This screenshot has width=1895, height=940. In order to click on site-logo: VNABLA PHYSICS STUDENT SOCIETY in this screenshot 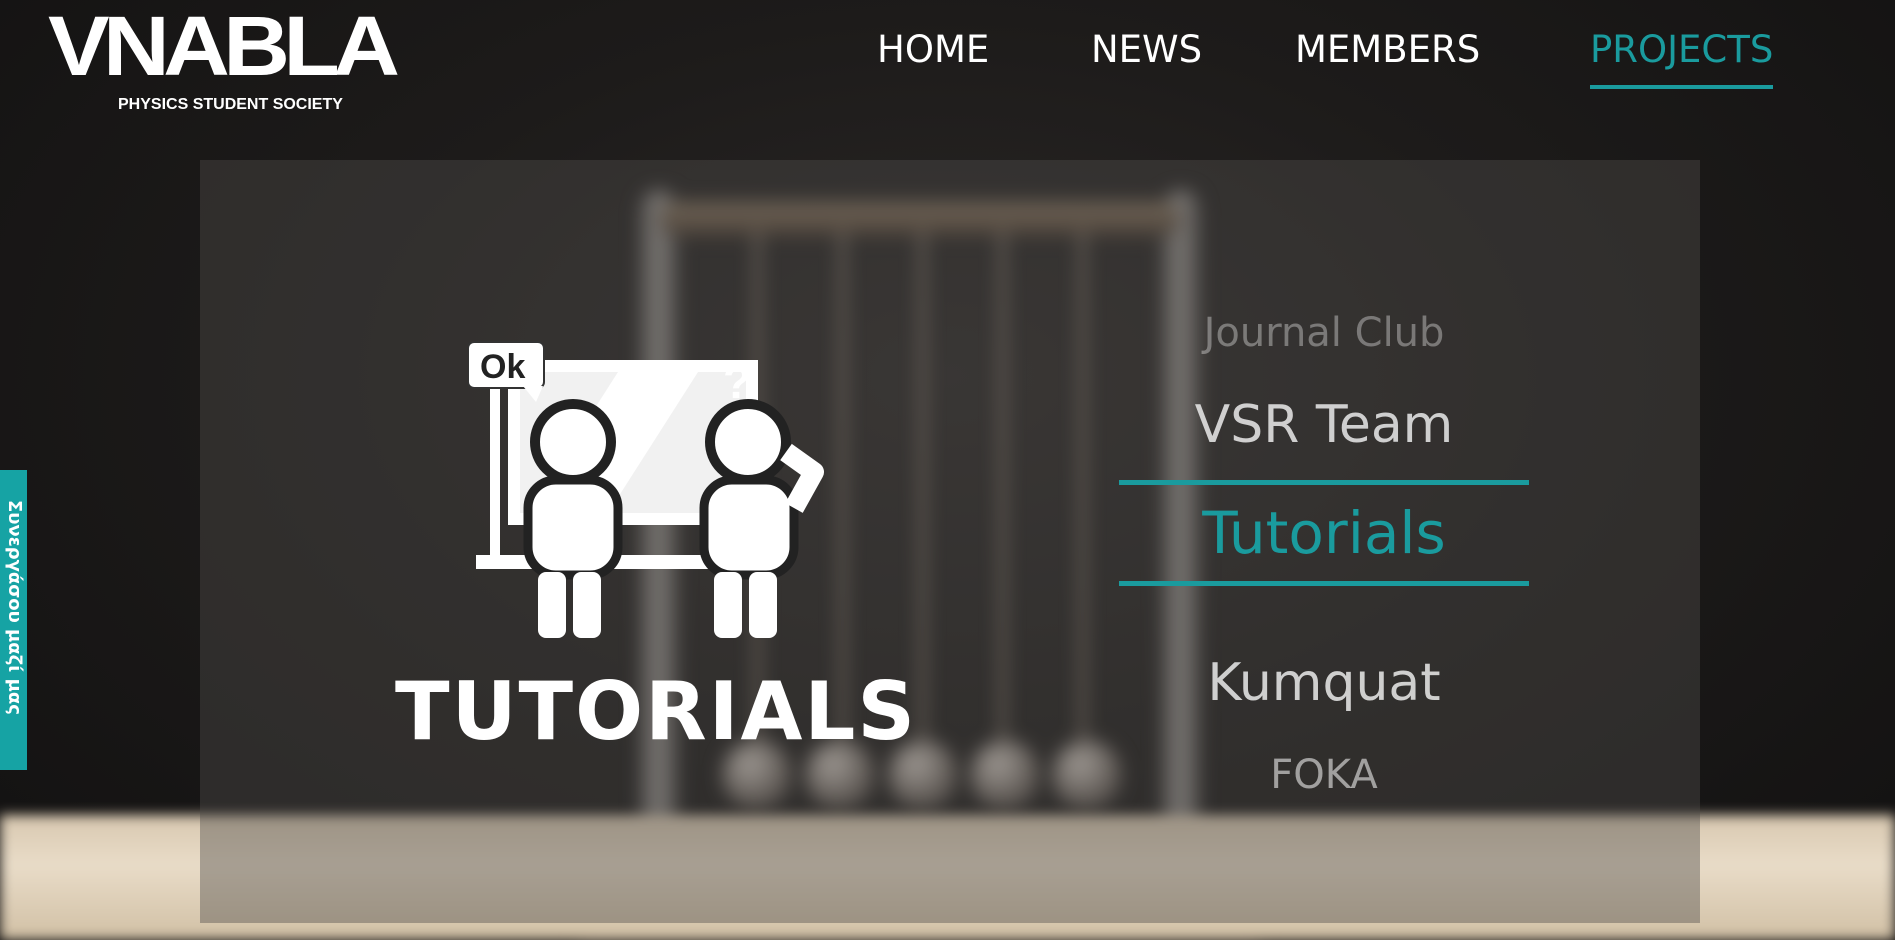, I will do `click(224, 61)`.